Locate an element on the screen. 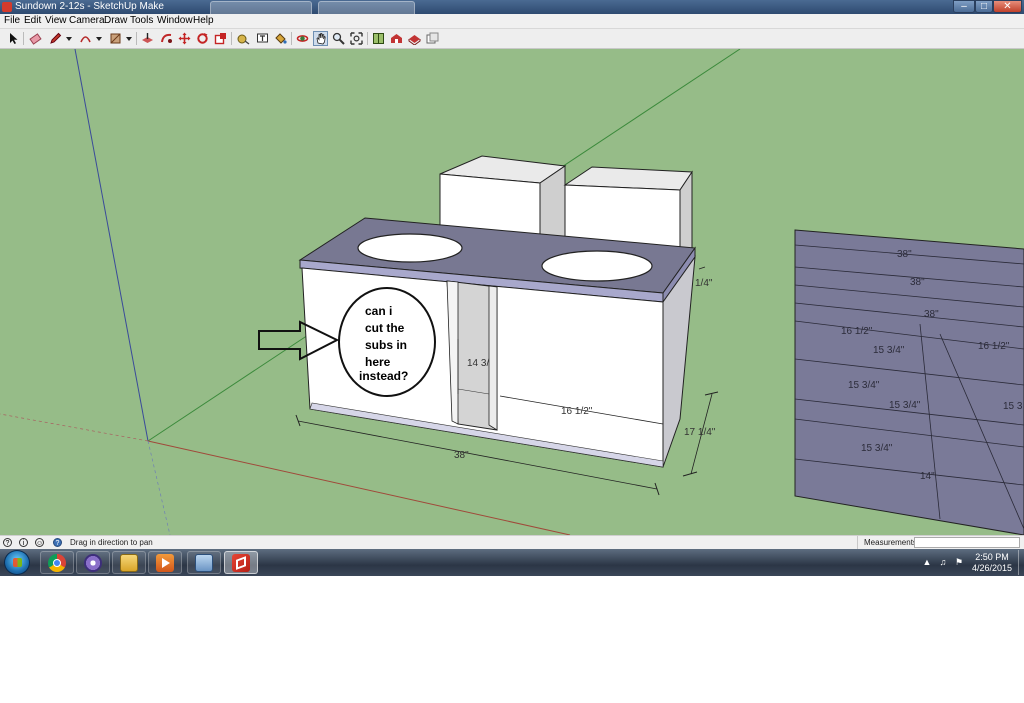 Image resolution: width=1024 pixels, height=703 pixels. arc-tool is located at coordinates (85, 38).